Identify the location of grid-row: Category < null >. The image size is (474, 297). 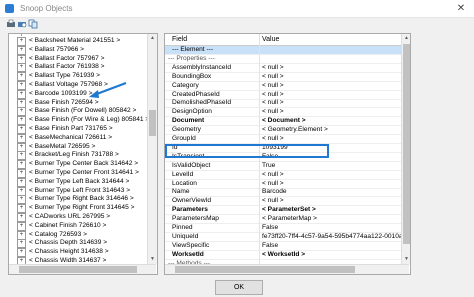
(283, 86).